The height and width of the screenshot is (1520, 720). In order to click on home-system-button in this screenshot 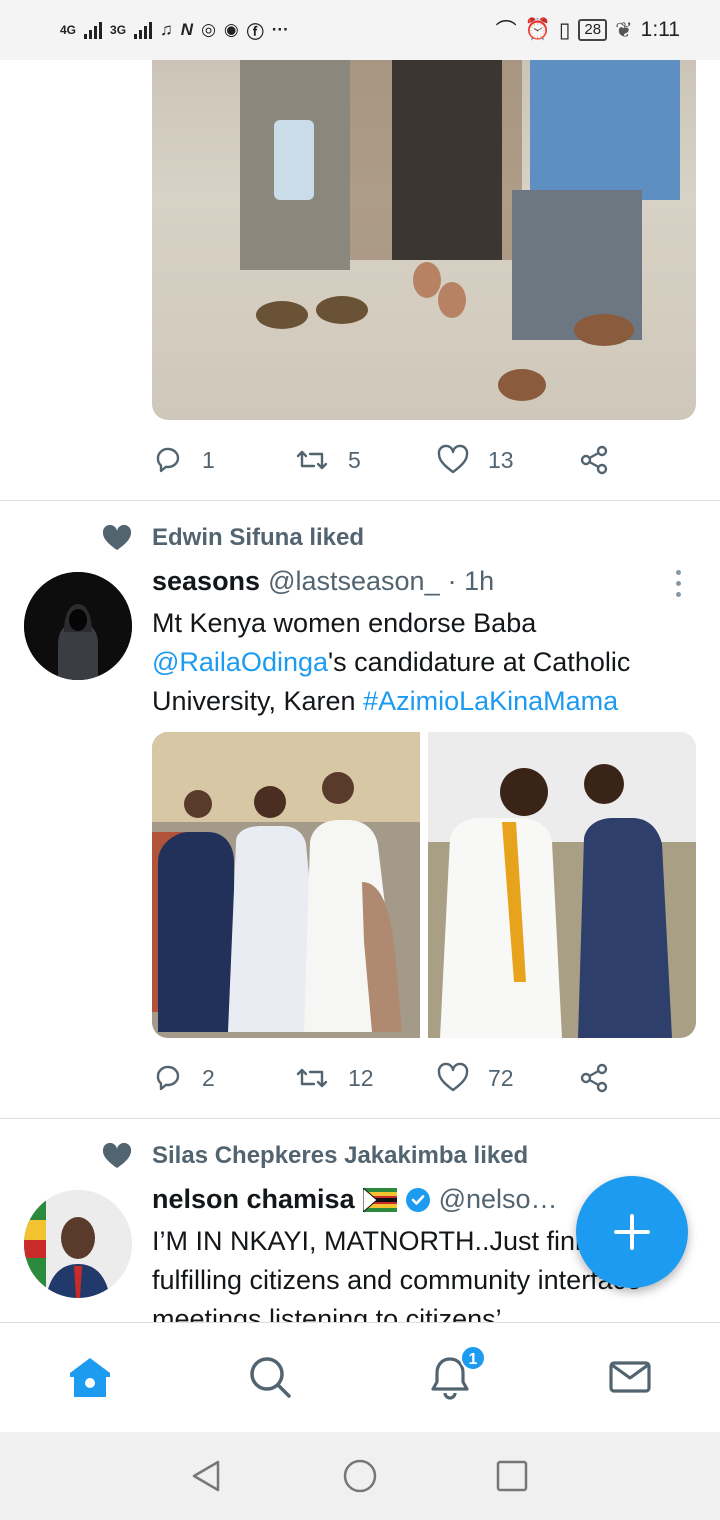, I will do `click(360, 1476)`.